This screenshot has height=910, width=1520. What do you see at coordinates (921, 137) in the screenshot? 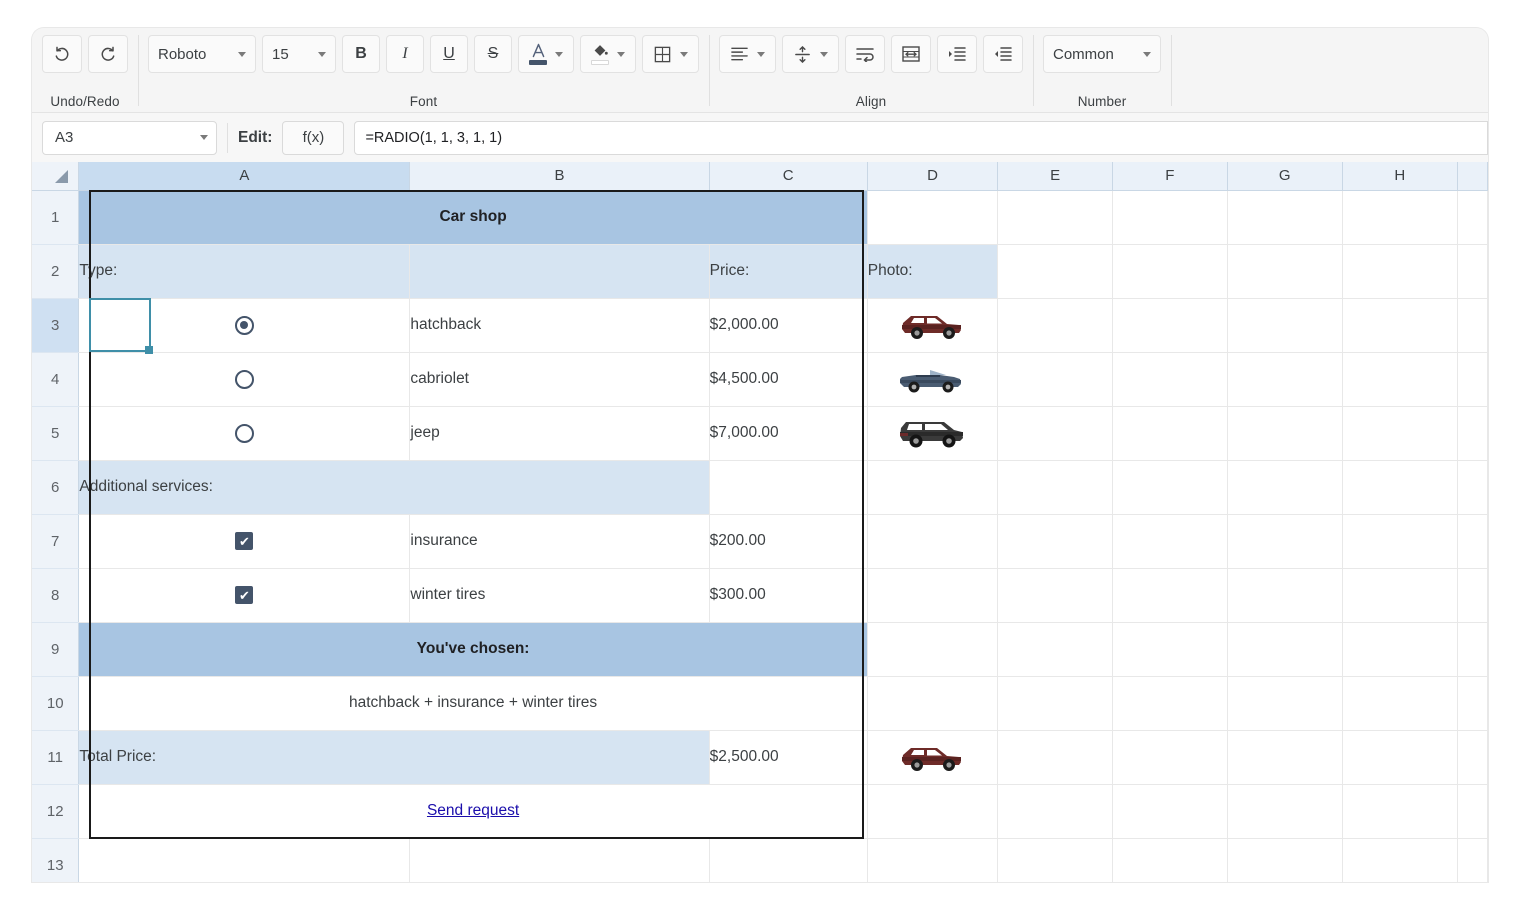
I see `formula-input: =RADIO(1, 1, 3, 1, 1)` at bounding box center [921, 137].